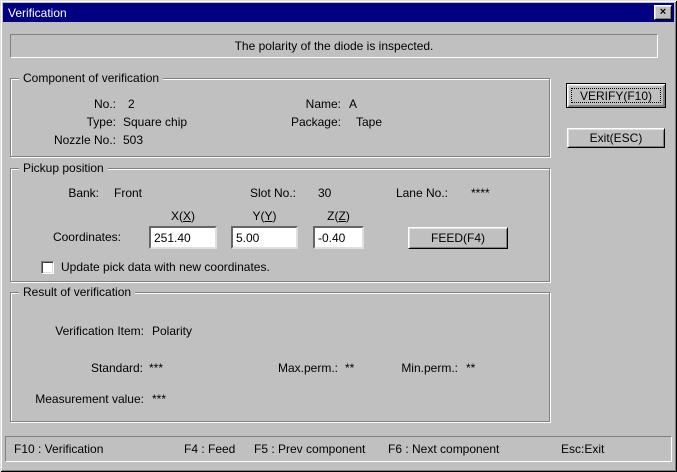 The width and height of the screenshot is (677, 472). I want to click on exit-button: Exit(ESC), so click(616, 138).